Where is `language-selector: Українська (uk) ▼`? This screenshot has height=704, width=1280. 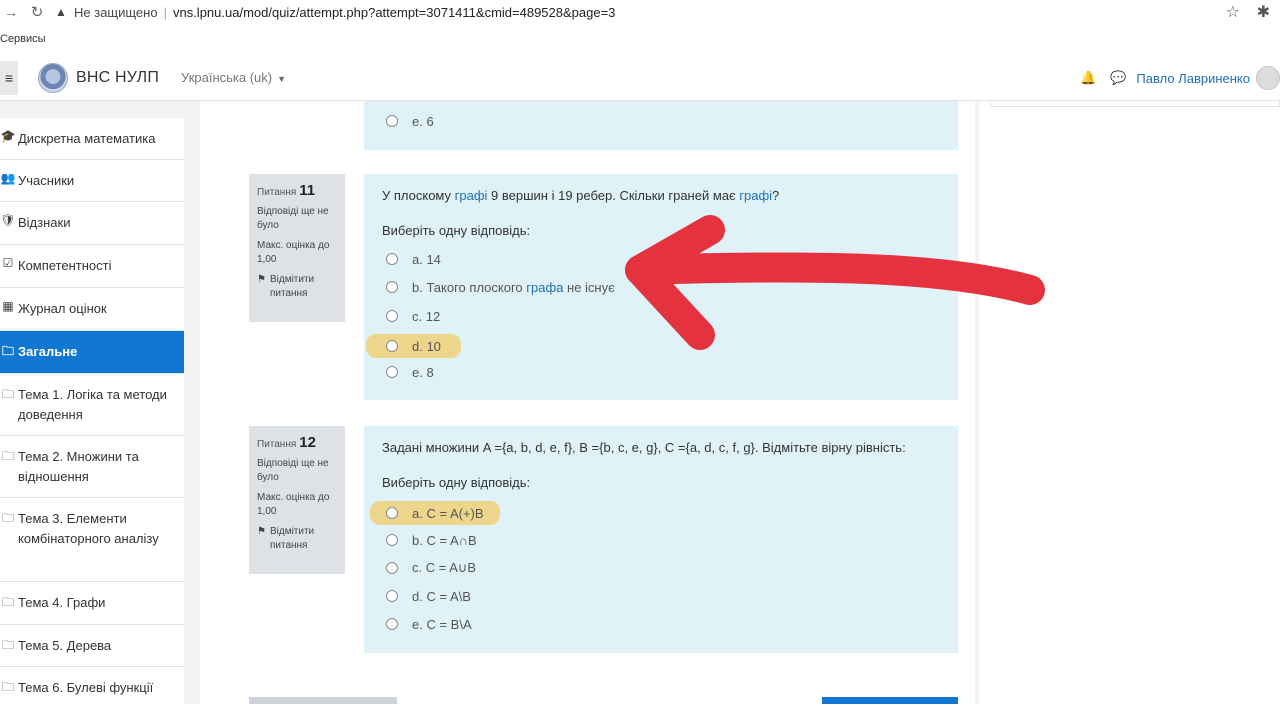 language-selector: Українська (uk) ▼ is located at coordinates (233, 77).